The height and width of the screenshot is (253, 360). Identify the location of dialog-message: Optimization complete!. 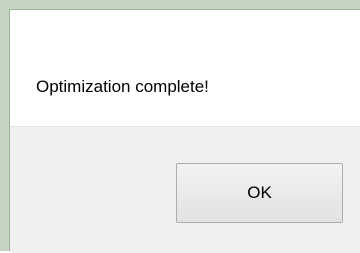
(122, 86).